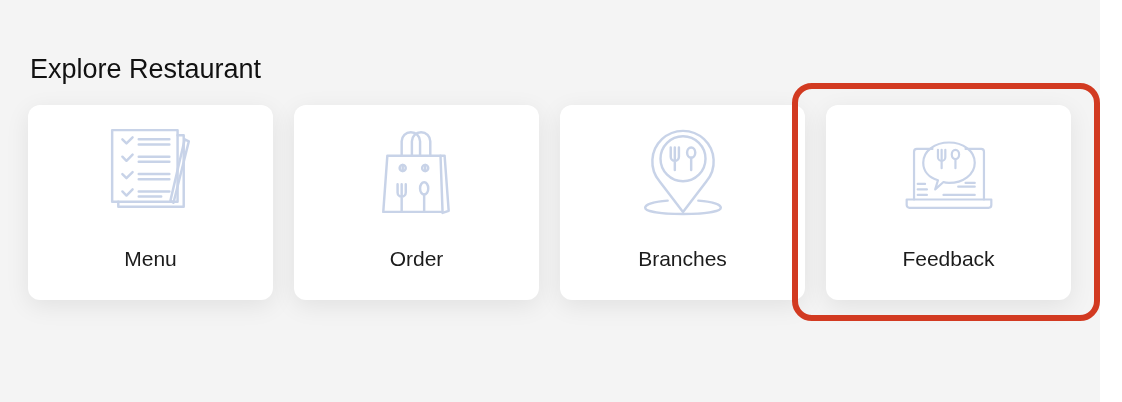 The height and width of the screenshot is (402, 1122). What do you see at coordinates (150, 202) in the screenshot?
I see `category-card: Menu` at bounding box center [150, 202].